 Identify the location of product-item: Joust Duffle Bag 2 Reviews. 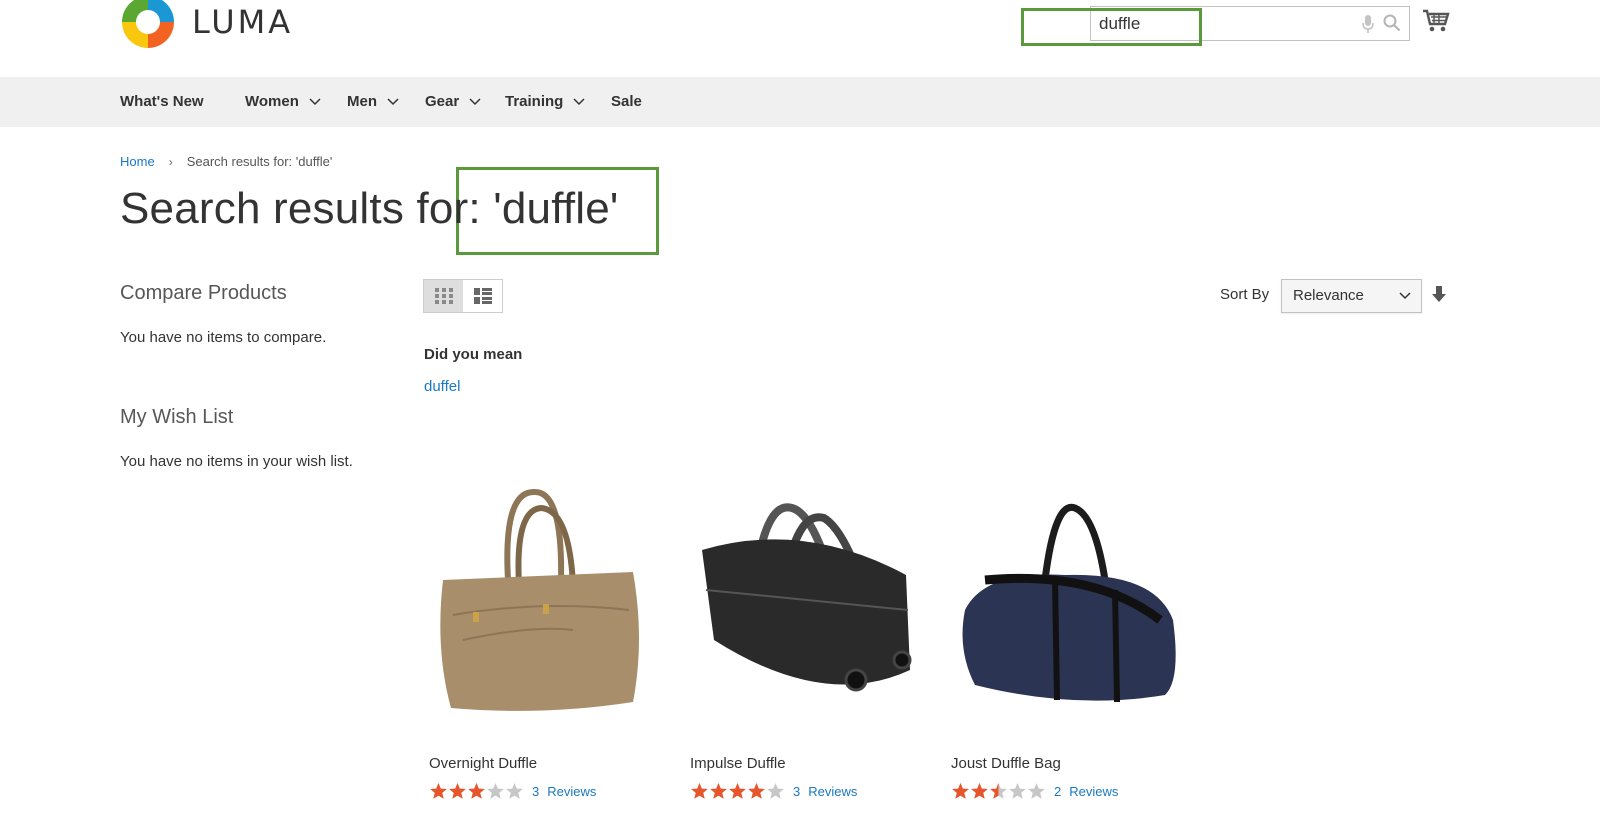
(1065, 639).